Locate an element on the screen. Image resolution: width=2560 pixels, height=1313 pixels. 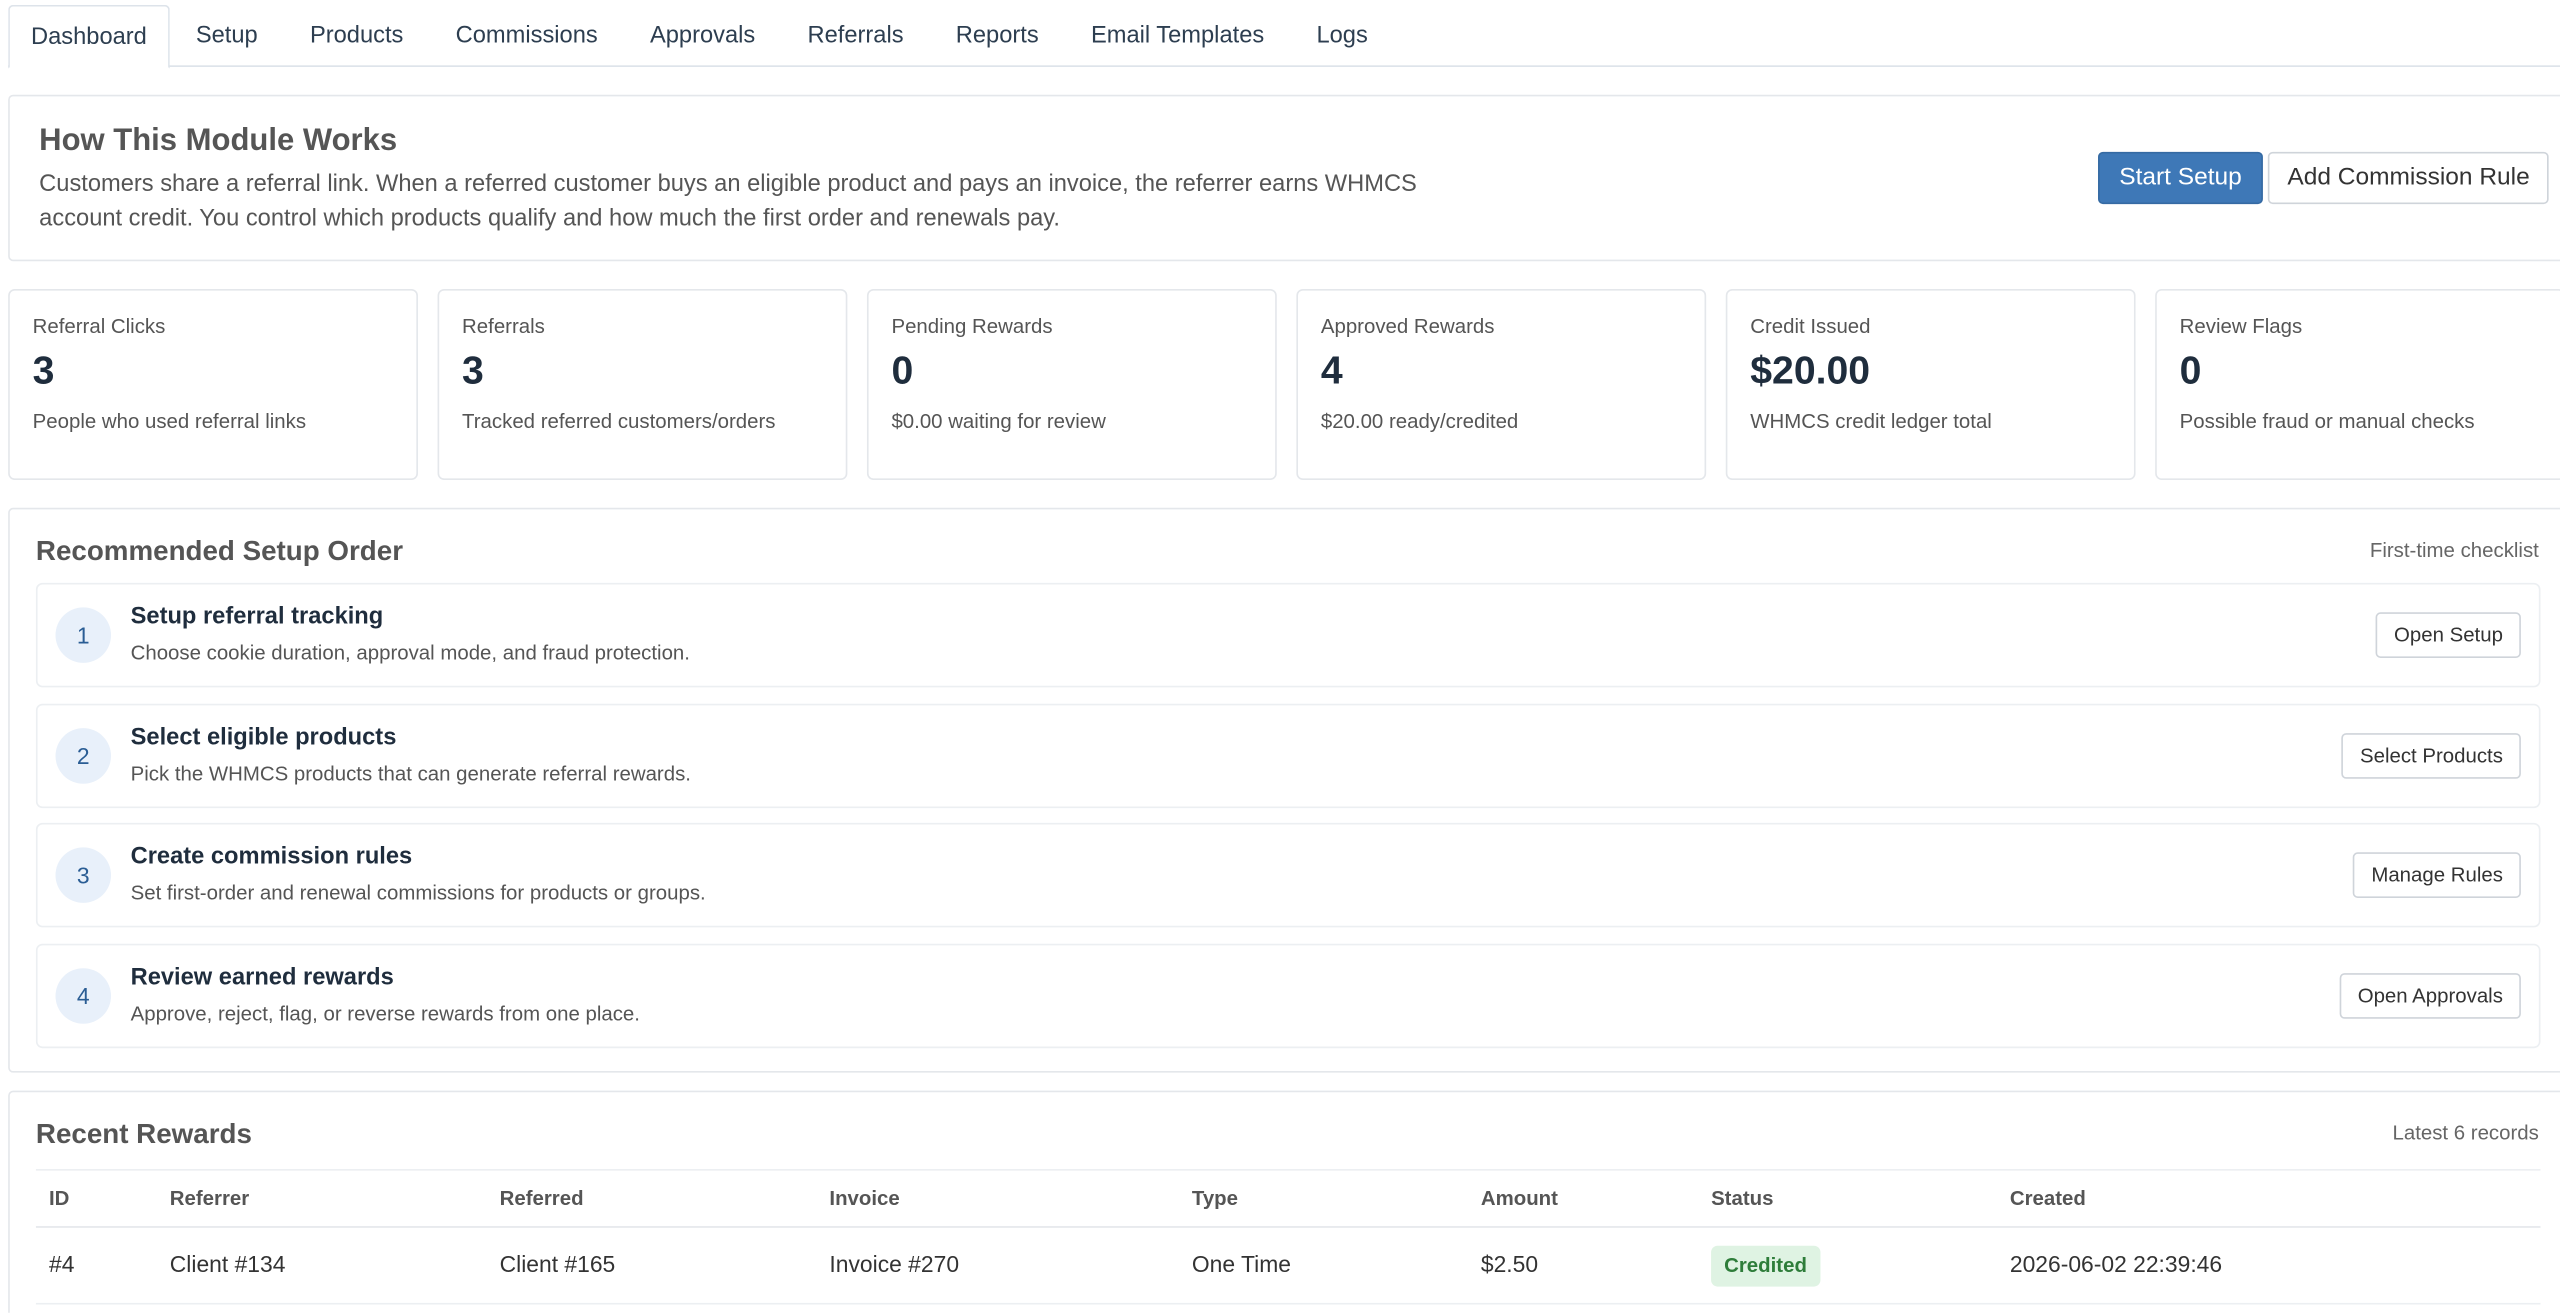
stat-label: Pending Rewards is located at coordinates (972, 326).